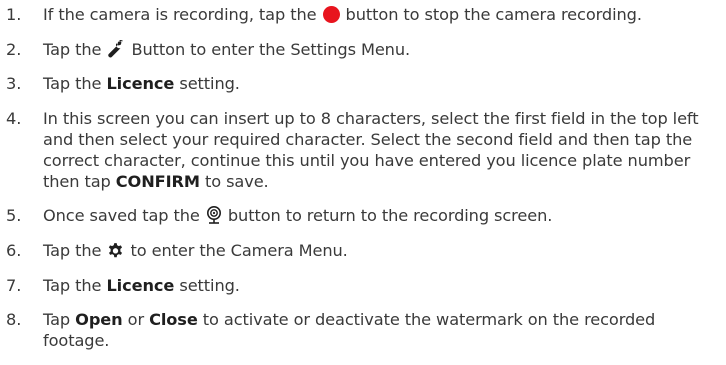  I want to click on step-bold-term: Close, so click(173, 320).